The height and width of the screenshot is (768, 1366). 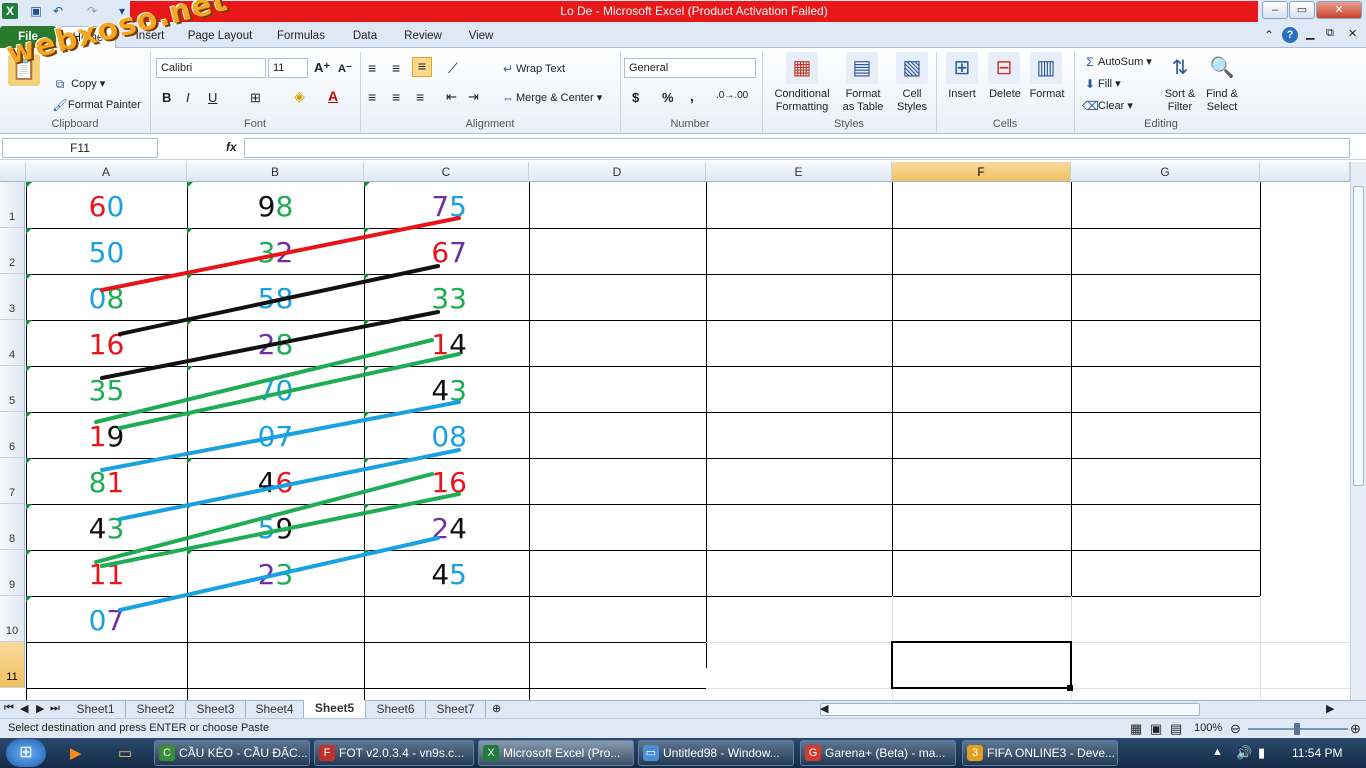 What do you see at coordinates (1222, 107) in the screenshot?
I see `find-select-label-2: Select` at bounding box center [1222, 107].